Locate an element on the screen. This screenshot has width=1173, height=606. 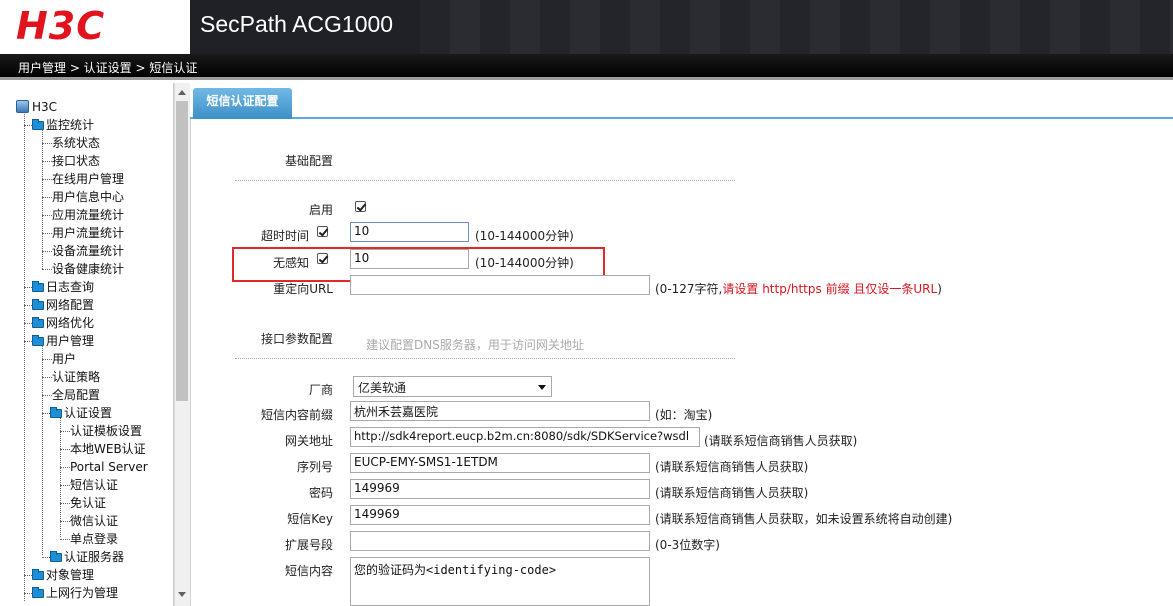
sidebar-item-label: 在线用户管理 is located at coordinates (88, 179).